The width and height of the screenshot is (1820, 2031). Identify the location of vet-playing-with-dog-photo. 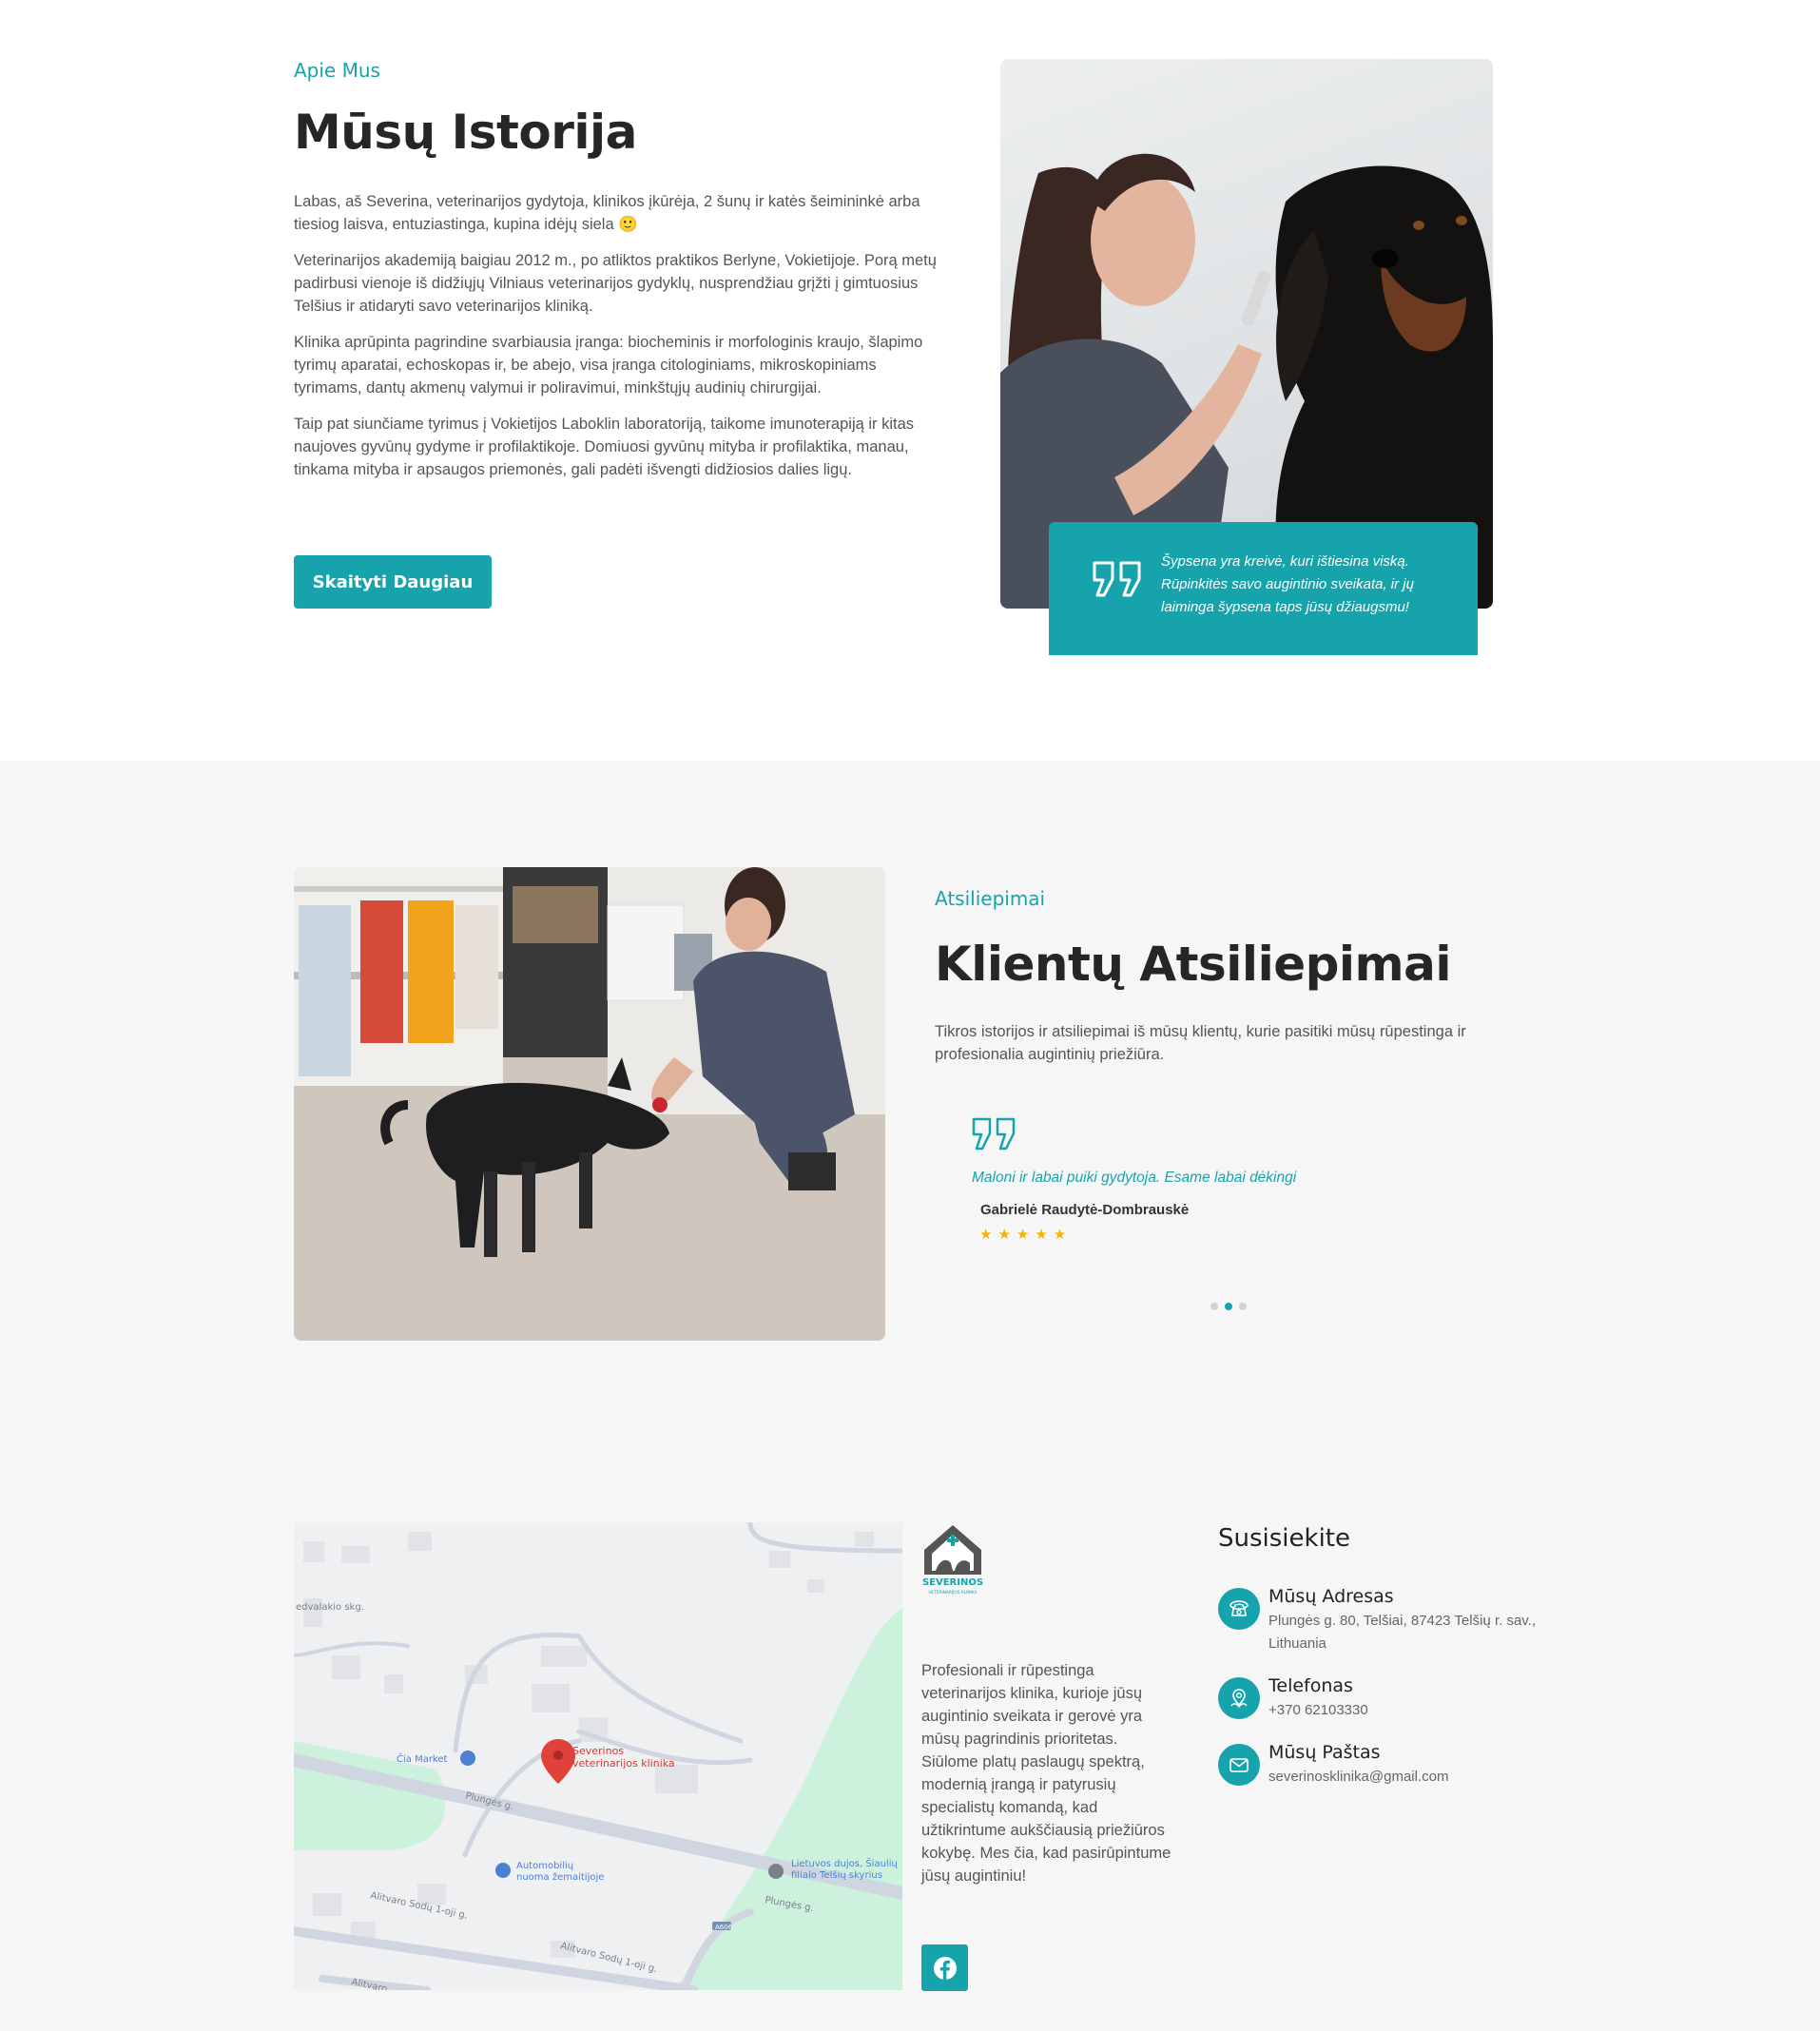
(589, 1104).